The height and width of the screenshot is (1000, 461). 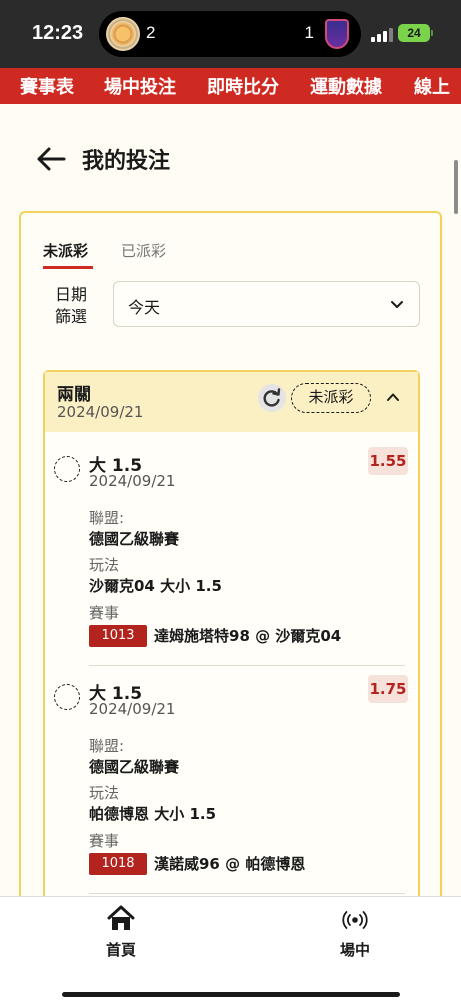 I want to click on top-nav-live-score: 即時比分, so click(x=243, y=86).